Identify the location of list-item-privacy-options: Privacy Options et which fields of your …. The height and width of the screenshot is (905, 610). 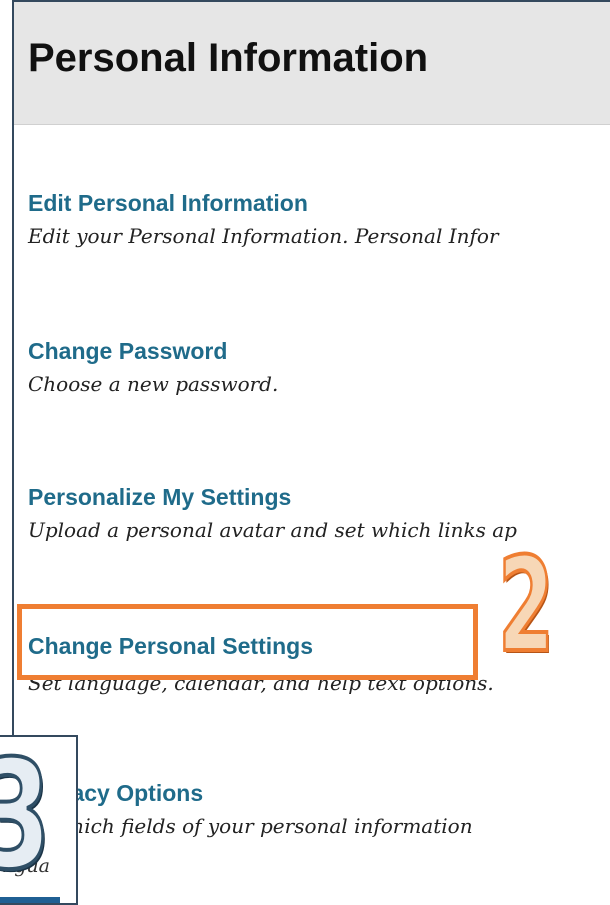
(250, 809).